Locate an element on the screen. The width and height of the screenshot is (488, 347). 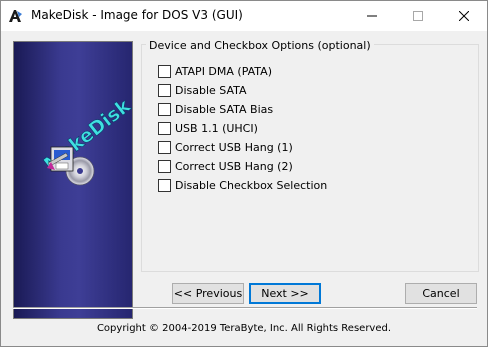
option-label: Correct USB Hang (1) is located at coordinates (234, 147).